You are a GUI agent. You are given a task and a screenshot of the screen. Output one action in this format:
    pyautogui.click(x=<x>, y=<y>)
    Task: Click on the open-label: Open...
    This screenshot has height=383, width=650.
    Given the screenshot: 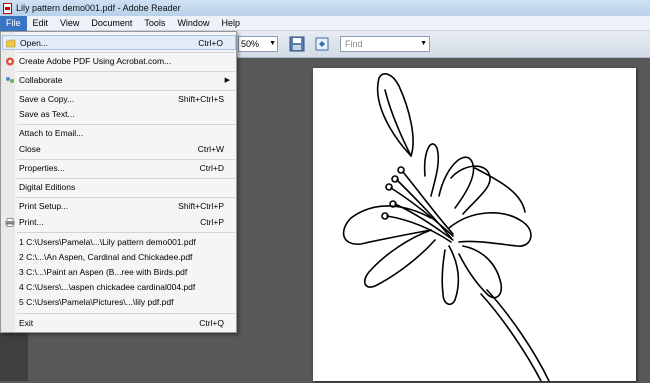 What is the action you would take?
    pyautogui.click(x=34, y=43)
    